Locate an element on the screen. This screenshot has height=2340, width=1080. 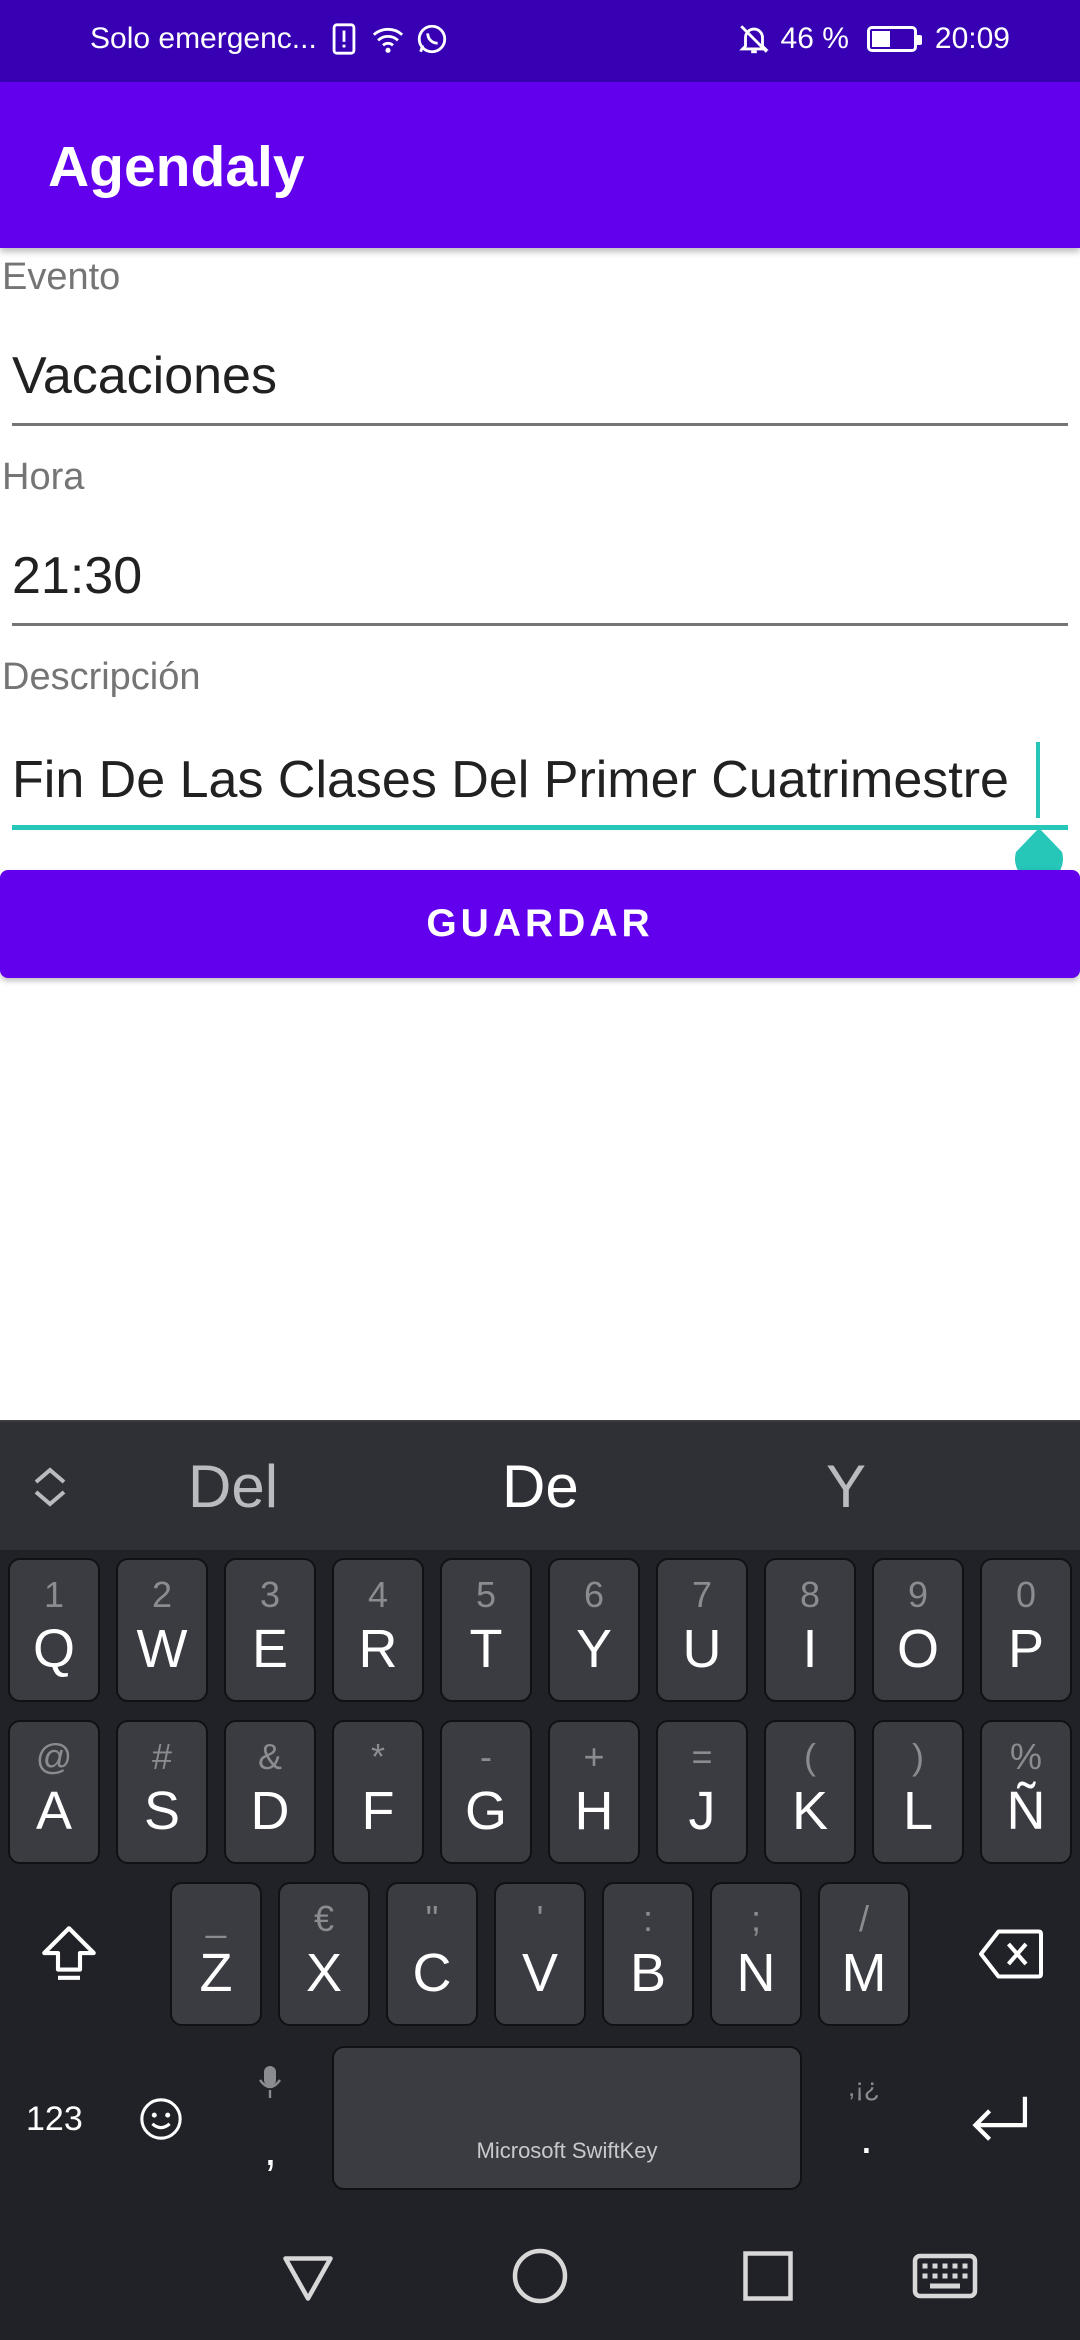
key-n: ; N is located at coordinates (756, 1954).